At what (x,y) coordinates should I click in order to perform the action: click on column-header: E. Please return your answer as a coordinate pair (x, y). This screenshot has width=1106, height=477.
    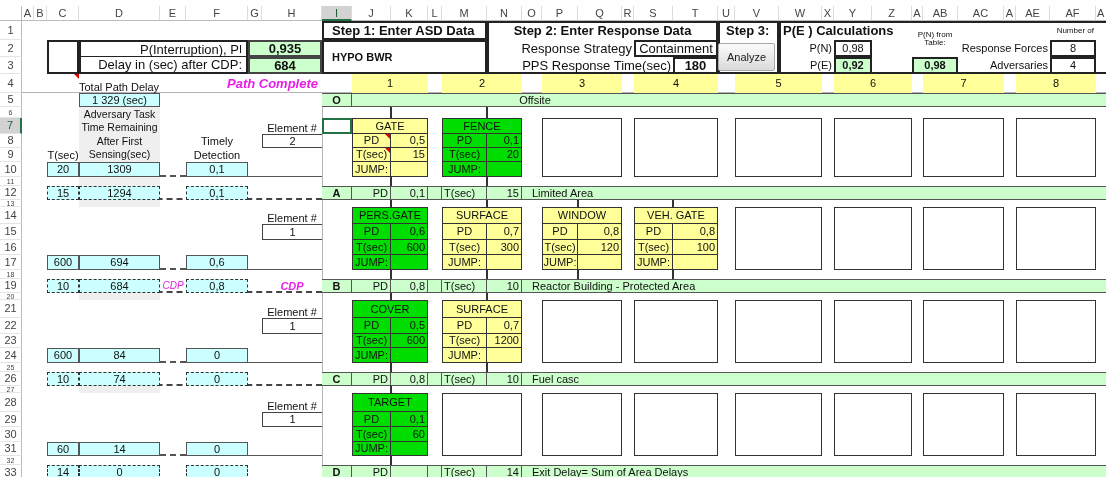
    Looking at the image, I should click on (173, 13).